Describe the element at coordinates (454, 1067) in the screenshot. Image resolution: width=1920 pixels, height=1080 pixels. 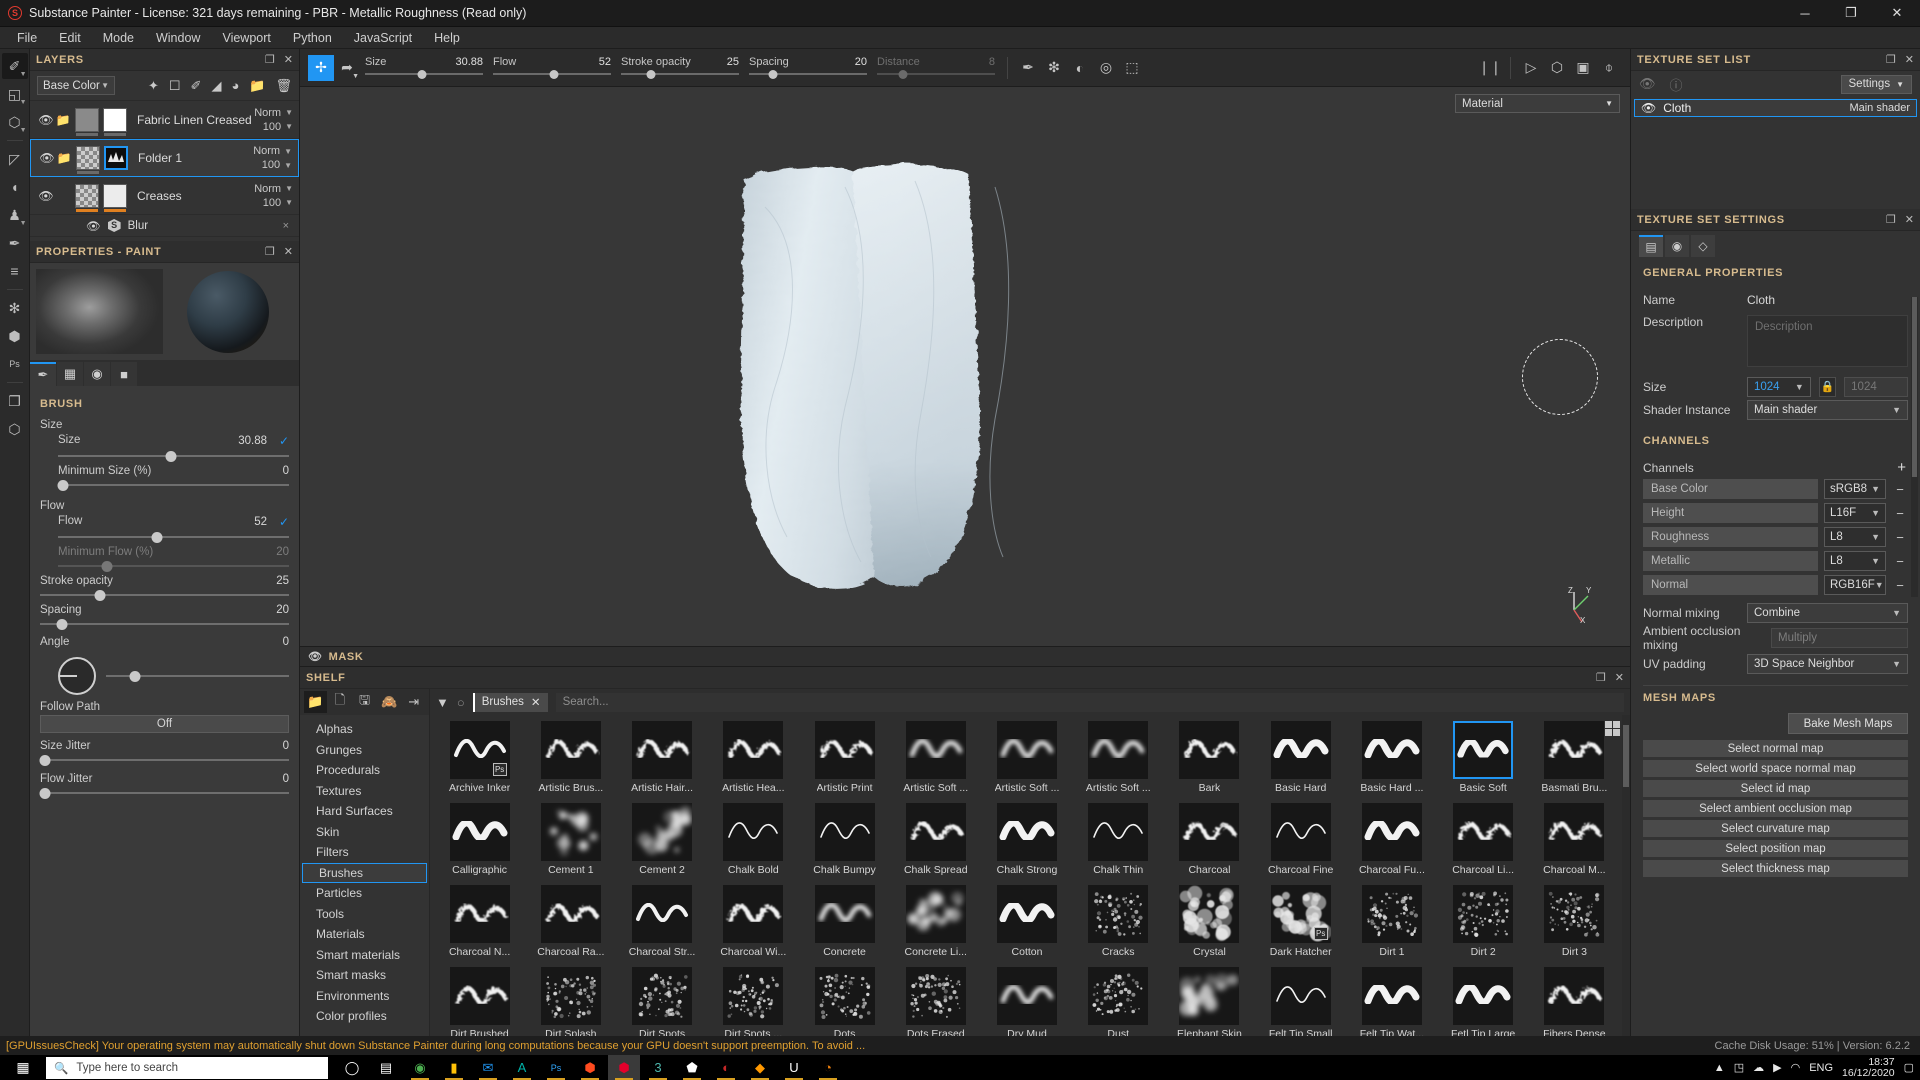
I see `file-explorer-icon: ▮` at that location.